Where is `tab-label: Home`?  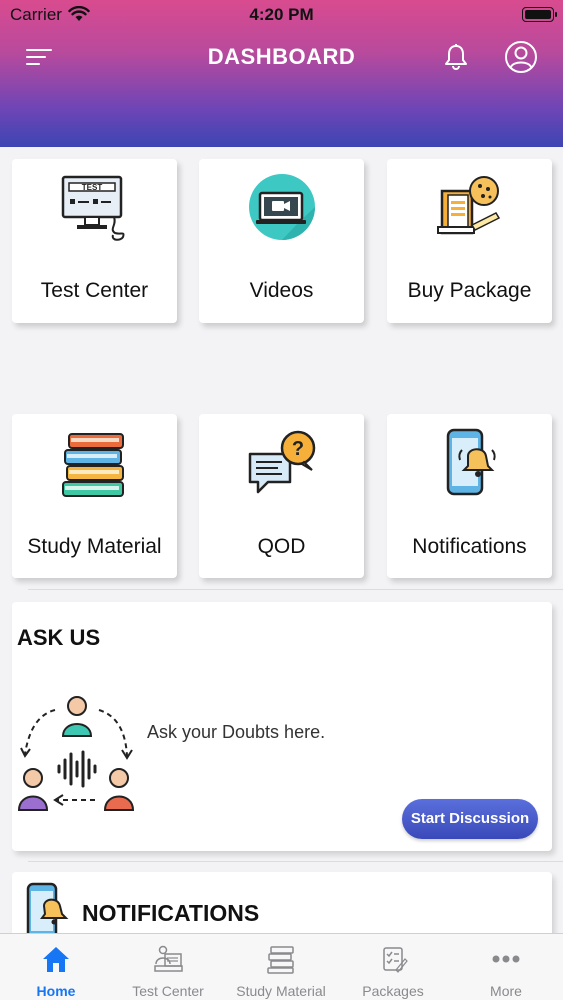
tab-label: Home is located at coordinates (56, 991).